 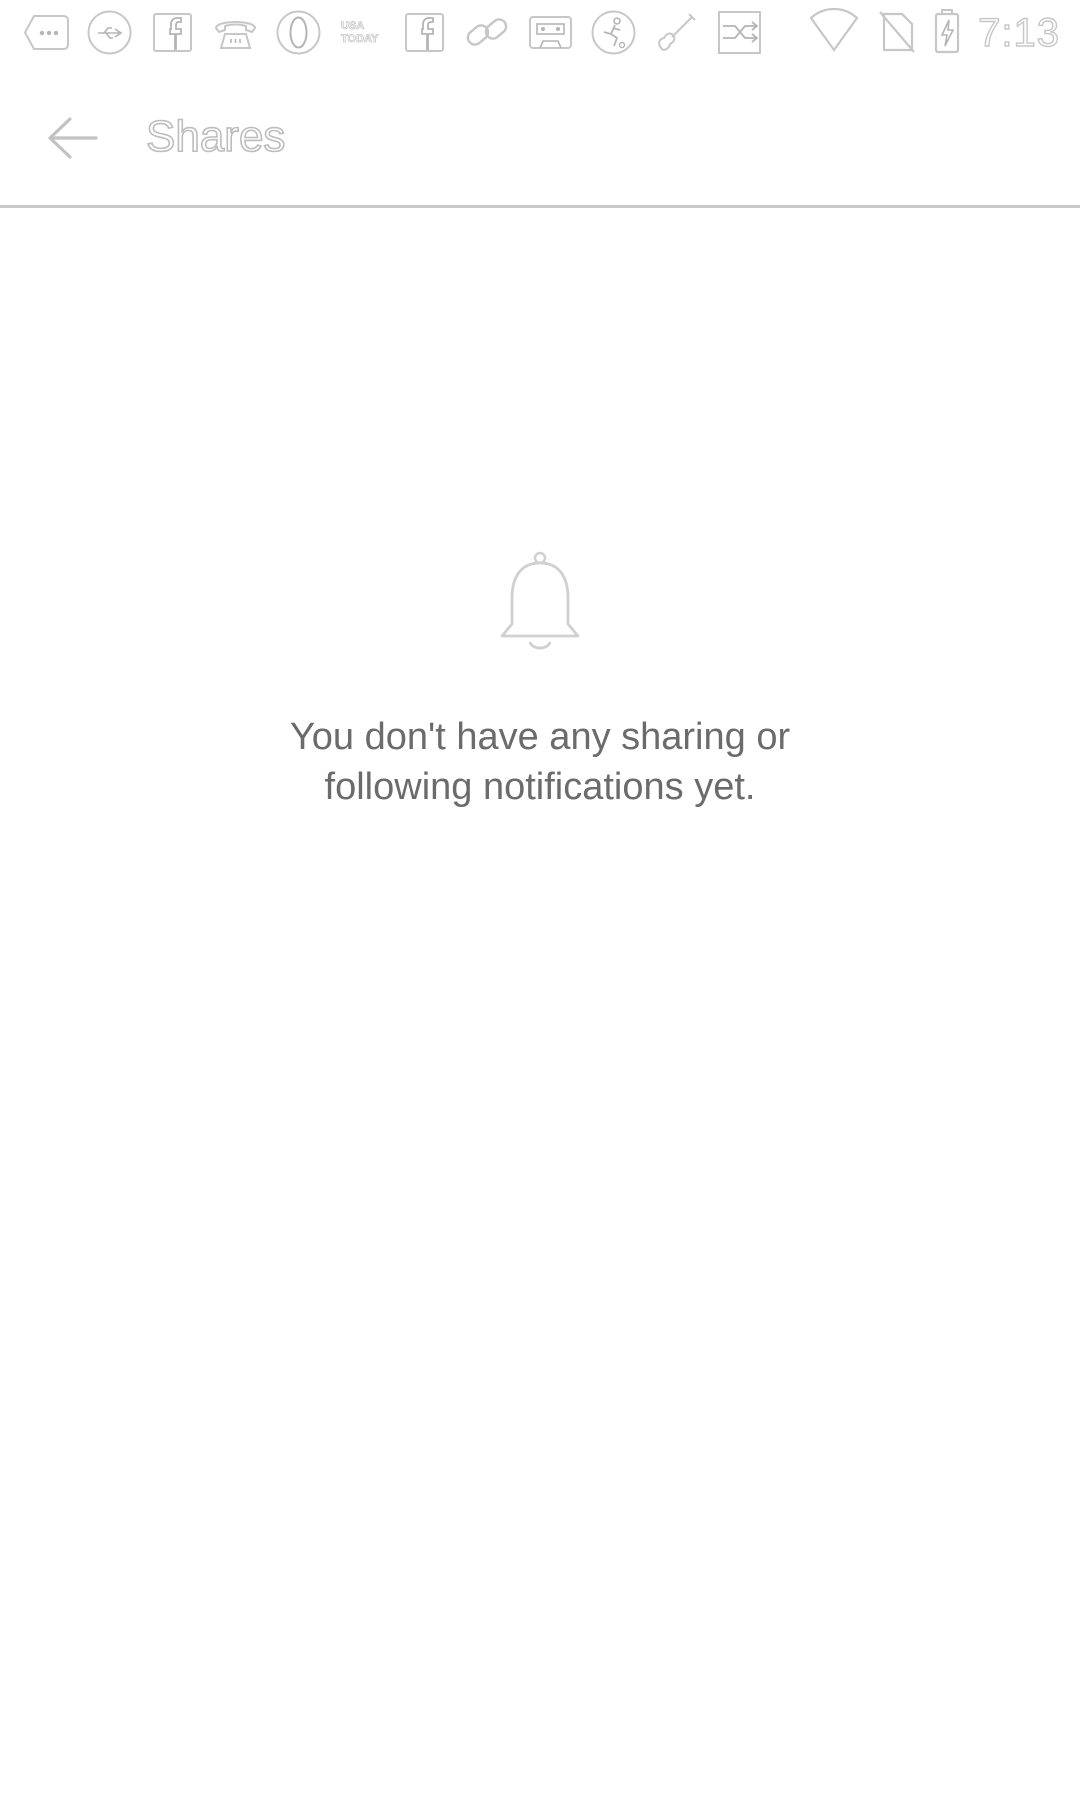 I want to click on status-bar: USA TODAY 7:13, so click(x=540, y=33).